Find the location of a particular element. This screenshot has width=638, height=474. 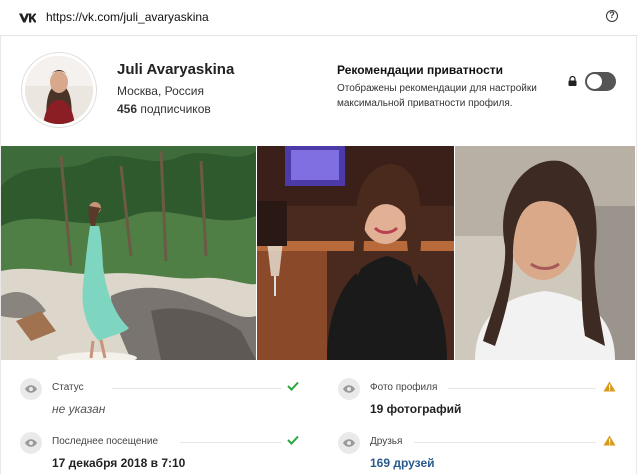

question-circle-icon: ? is located at coordinates (612, 16).